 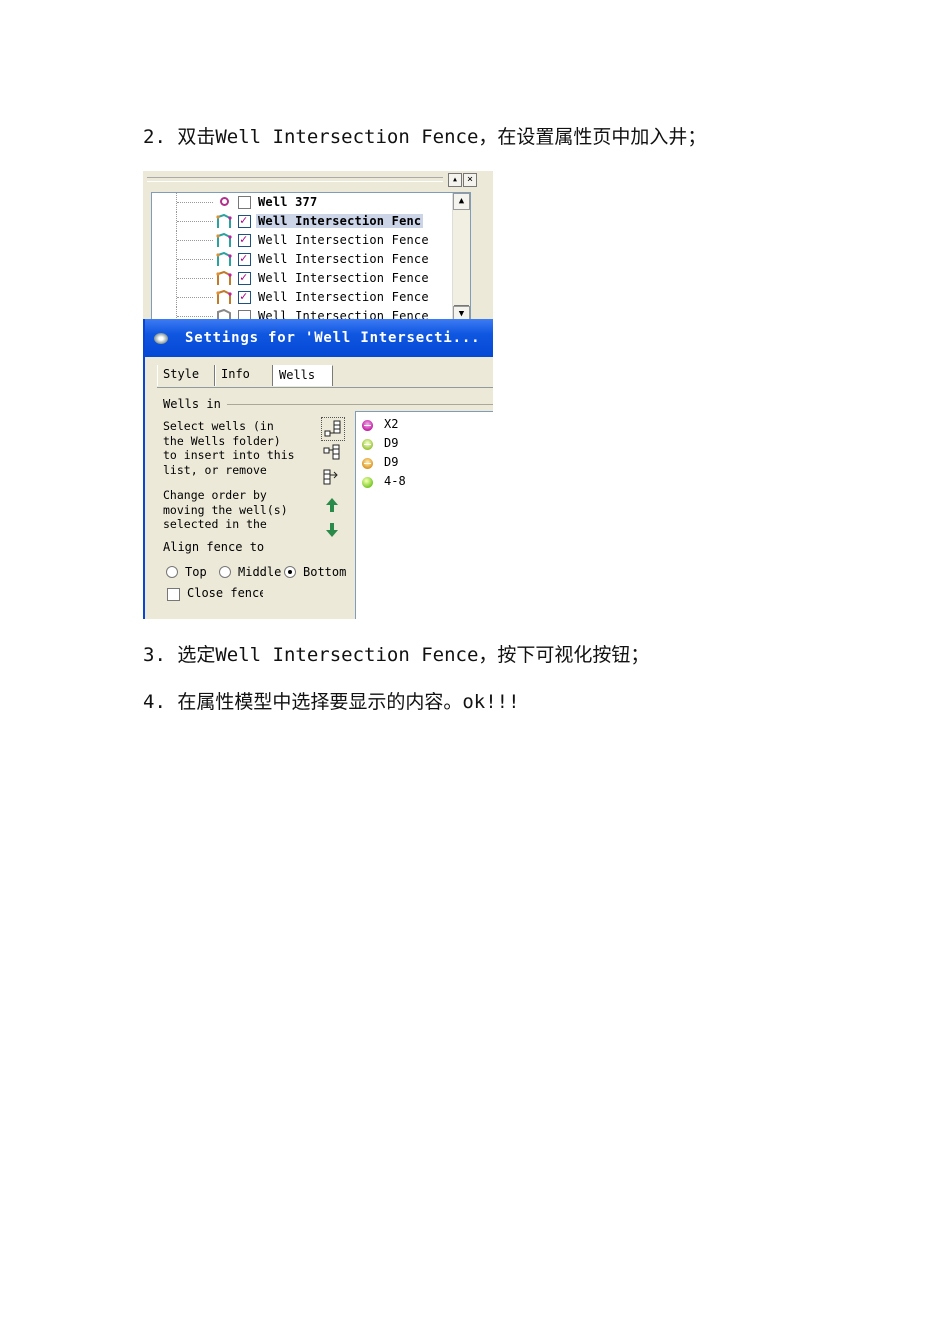 I want to click on append-well-icon, so click(x=330, y=477).